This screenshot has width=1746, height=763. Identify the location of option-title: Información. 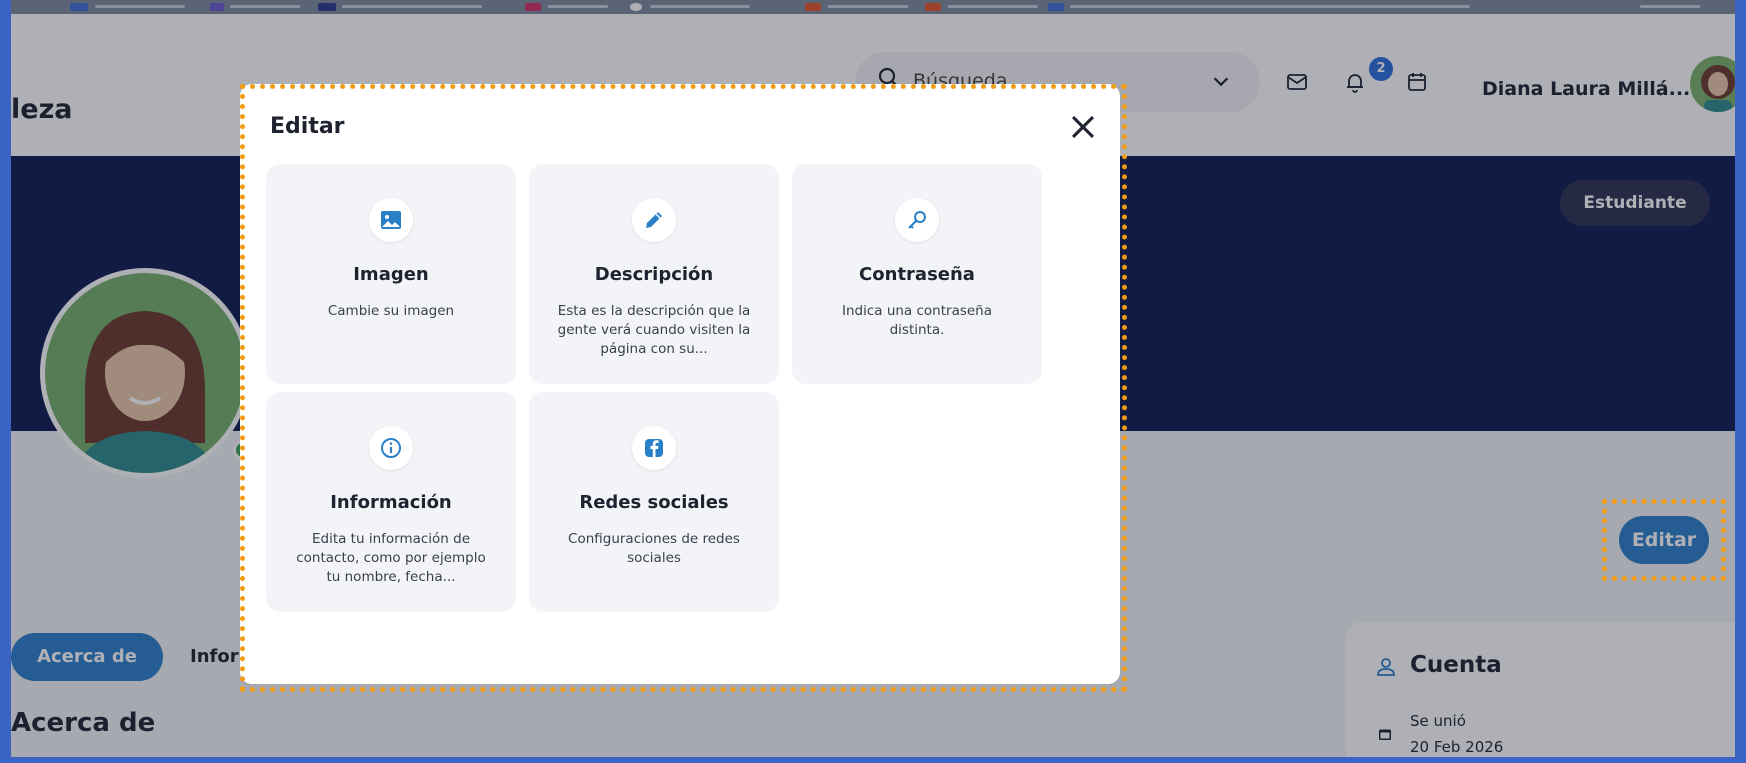
(391, 502).